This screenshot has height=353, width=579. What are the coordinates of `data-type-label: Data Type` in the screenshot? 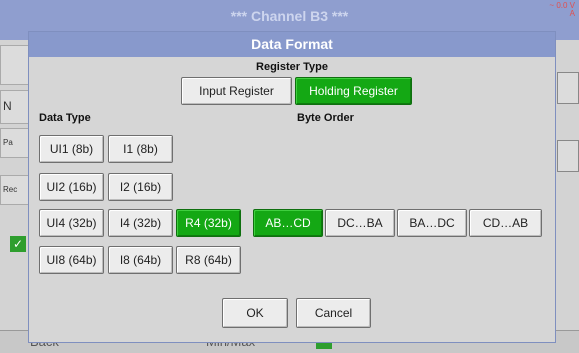 It's located at (65, 118).